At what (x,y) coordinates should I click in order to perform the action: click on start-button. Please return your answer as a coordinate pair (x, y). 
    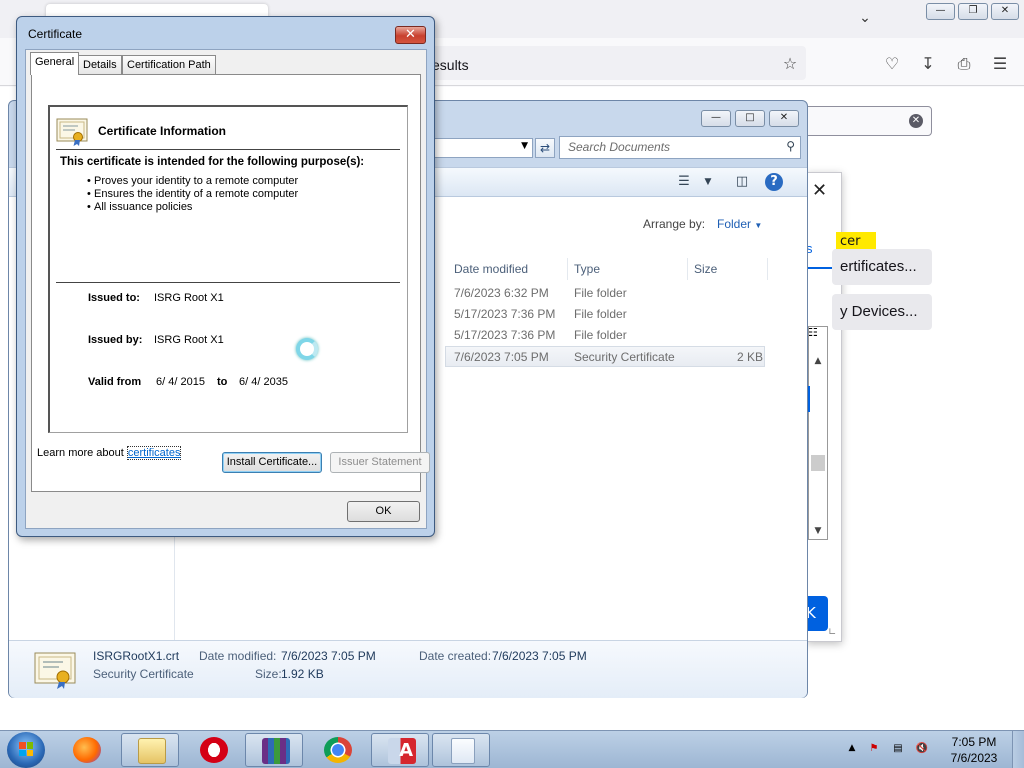
    Looking at the image, I should click on (26, 750).